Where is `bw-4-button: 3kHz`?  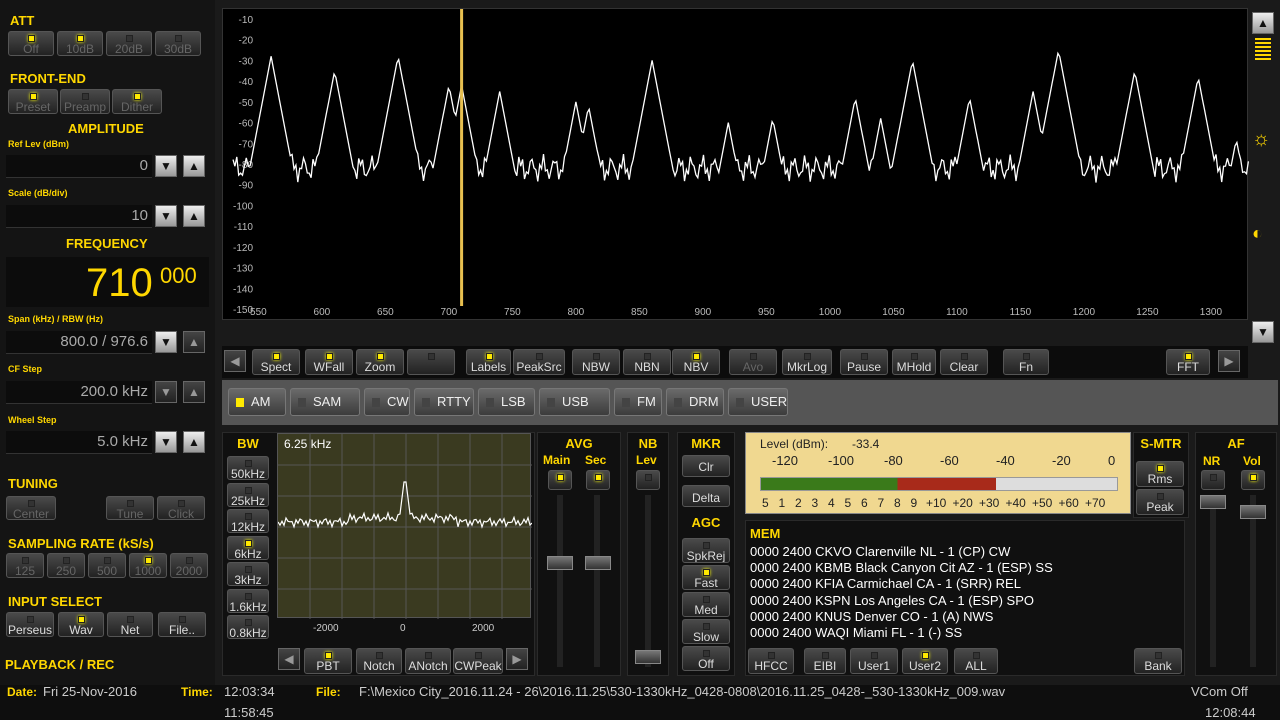
bw-4-button: 3kHz is located at coordinates (248, 574).